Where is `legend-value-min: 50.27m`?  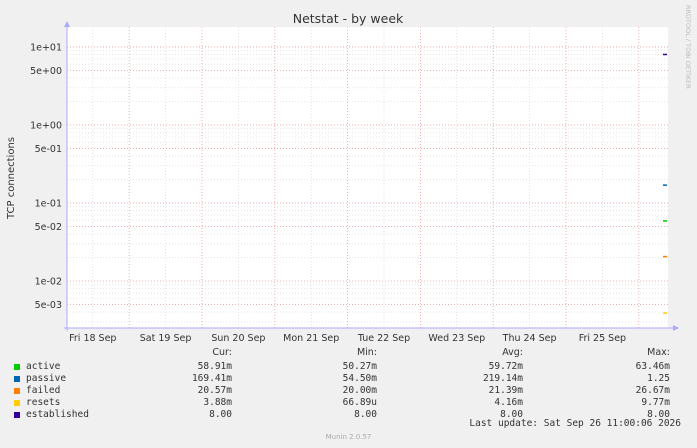 legend-value-min: 50.27m is located at coordinates (359, 366).